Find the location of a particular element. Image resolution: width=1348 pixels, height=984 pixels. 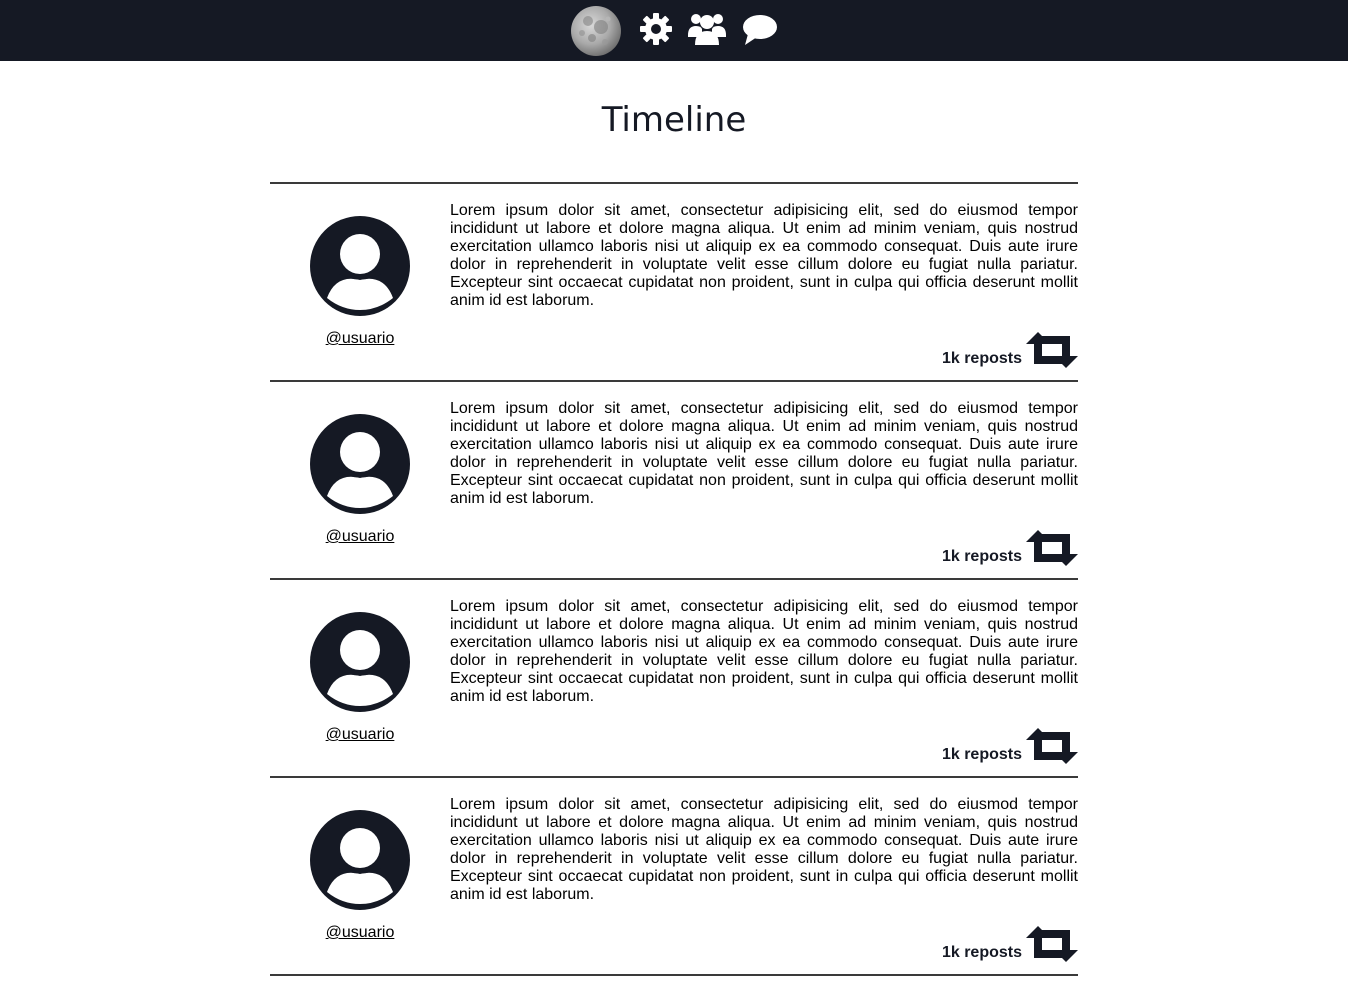

top-nav-bar is located at coordinates (674, 30).